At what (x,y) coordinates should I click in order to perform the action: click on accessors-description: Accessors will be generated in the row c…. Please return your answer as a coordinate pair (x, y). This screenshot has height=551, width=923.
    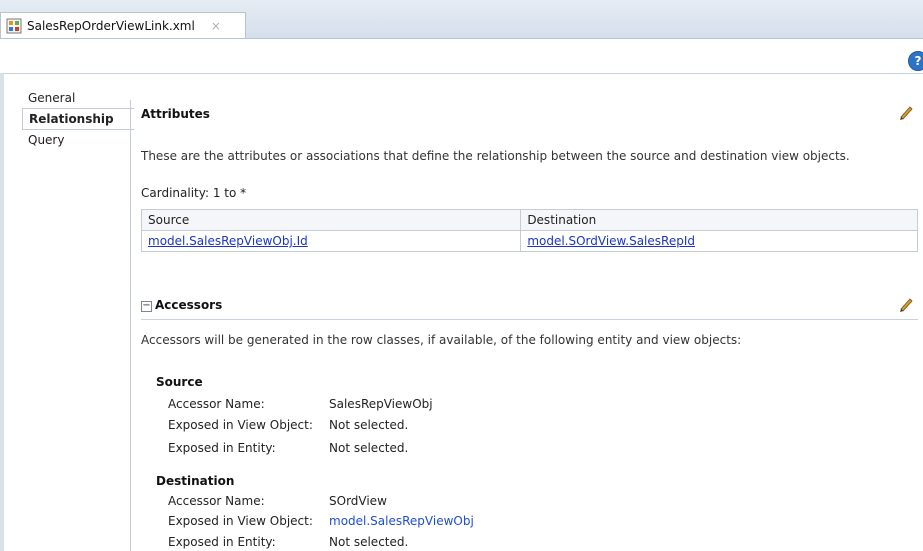
    Looking at the image, I should click on (441, 340).